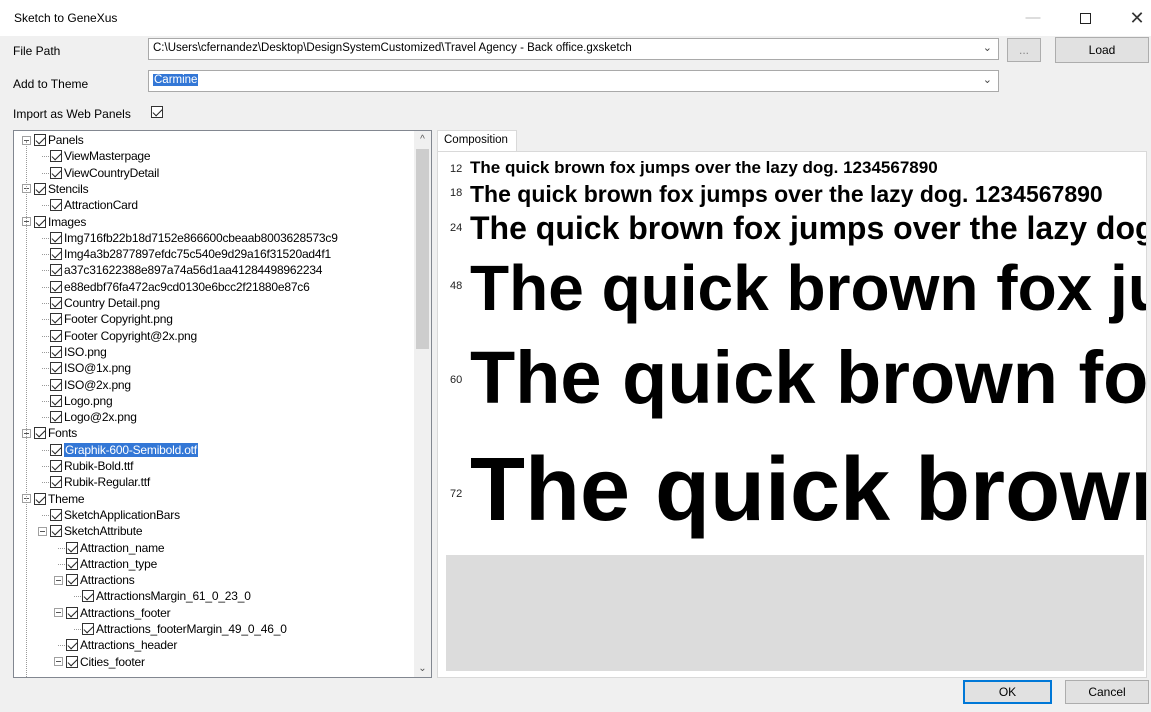  I want to click on tree-node: Stencils, so click(55, 189).